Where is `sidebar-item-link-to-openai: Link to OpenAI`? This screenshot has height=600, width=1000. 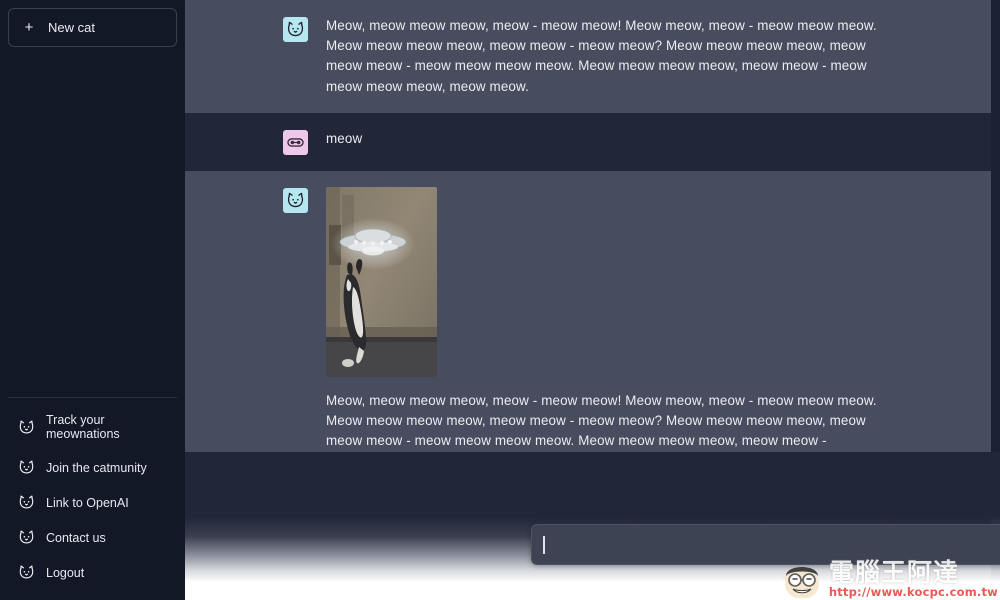
sidebar-item-link-to-openai: Link to OpenAI is located at coordinates (92, 502).